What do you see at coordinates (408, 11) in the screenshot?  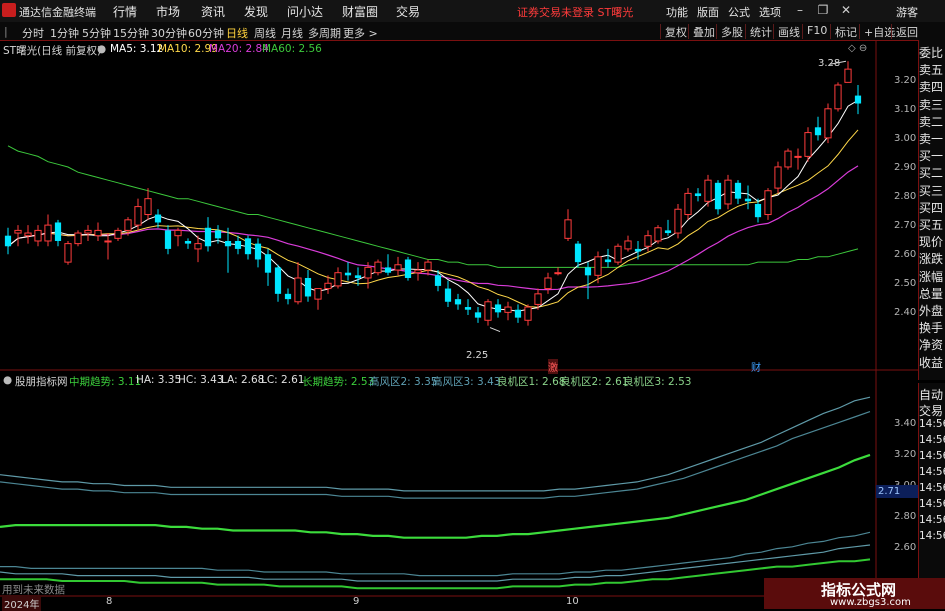 I see `menu-jiaoyi: 交易` at bounding box center [408, 11].